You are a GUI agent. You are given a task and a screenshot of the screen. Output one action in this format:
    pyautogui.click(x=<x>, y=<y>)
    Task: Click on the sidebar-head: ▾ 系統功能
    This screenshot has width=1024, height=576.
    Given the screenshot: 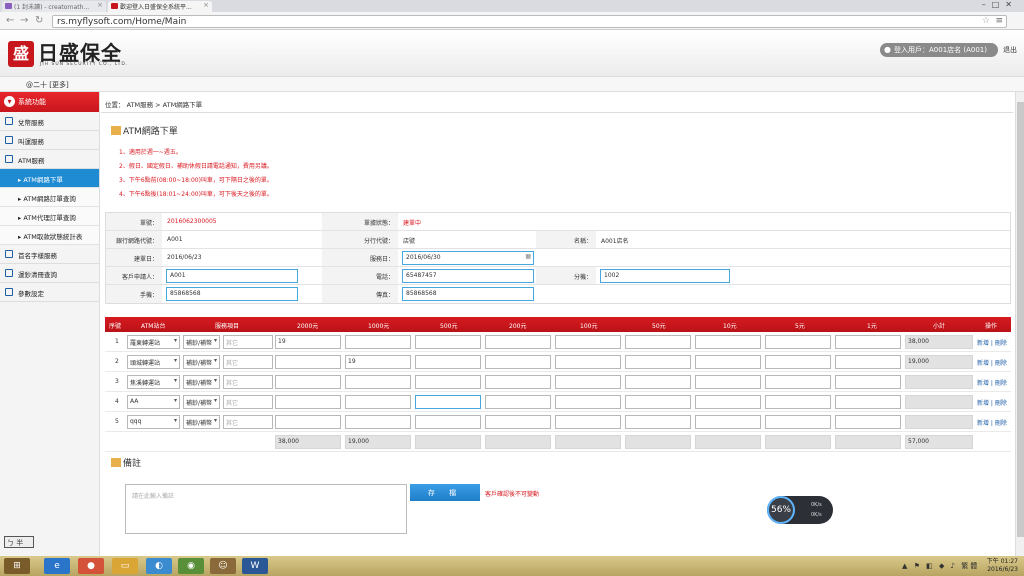 What is the action you would take?
    pyautogui.click(x=49, y=102)
    